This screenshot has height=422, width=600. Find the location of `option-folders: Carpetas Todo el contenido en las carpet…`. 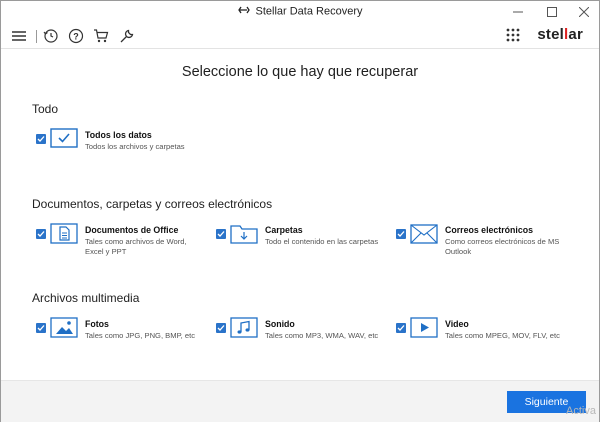

option-folders: Carpetas Todo el contenido en las carpet… is located at coordinates (303, 242).